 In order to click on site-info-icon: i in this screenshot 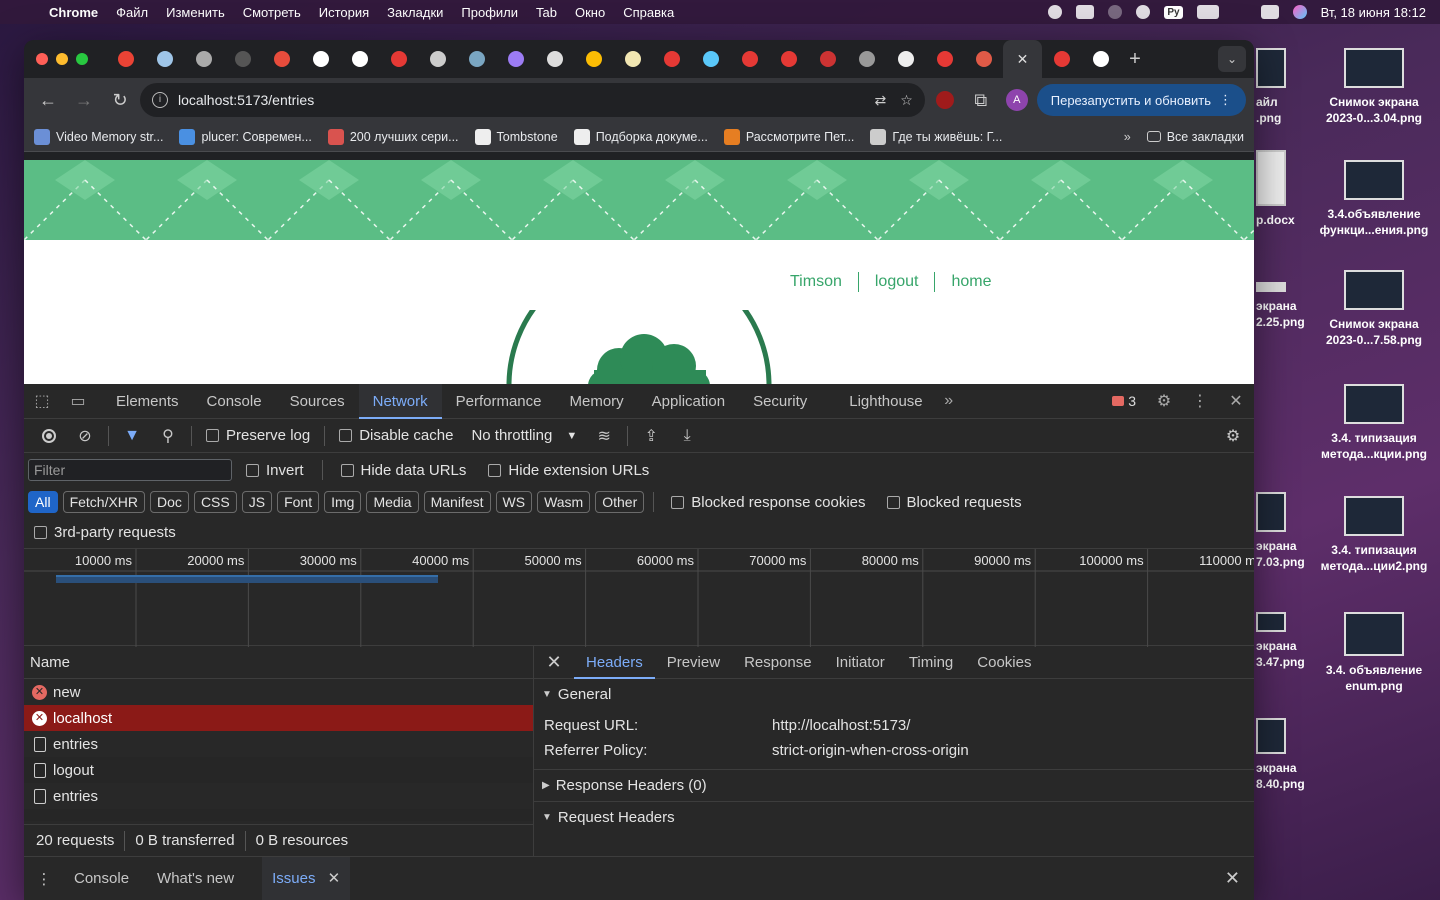, I will do `click(160, 100)`.